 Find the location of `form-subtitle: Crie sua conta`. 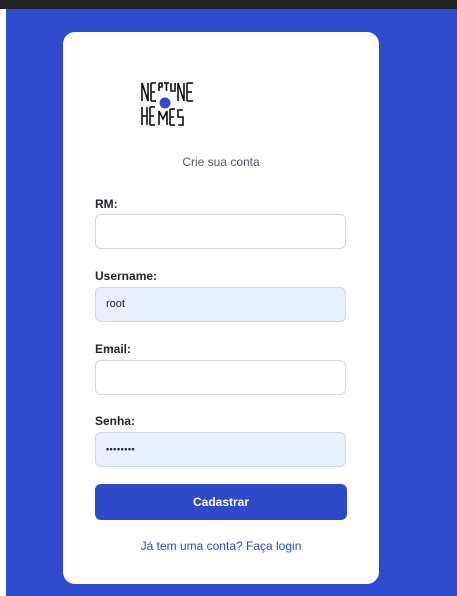

form-subtitle: Crie sua conta is located at coordinates (221, 162).